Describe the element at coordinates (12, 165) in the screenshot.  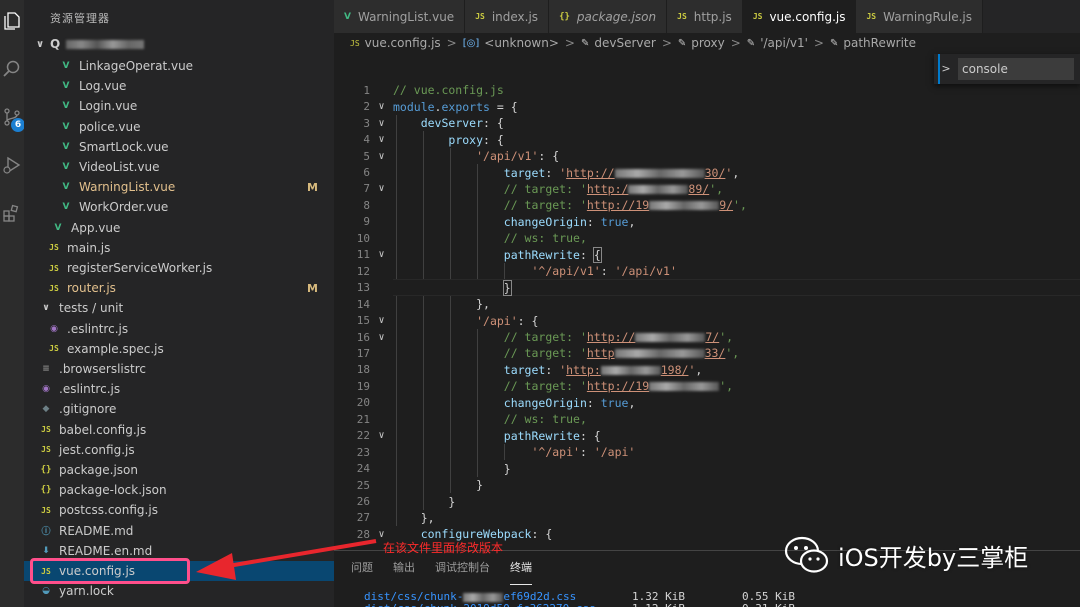
I see `run-debug-icon` at that location.